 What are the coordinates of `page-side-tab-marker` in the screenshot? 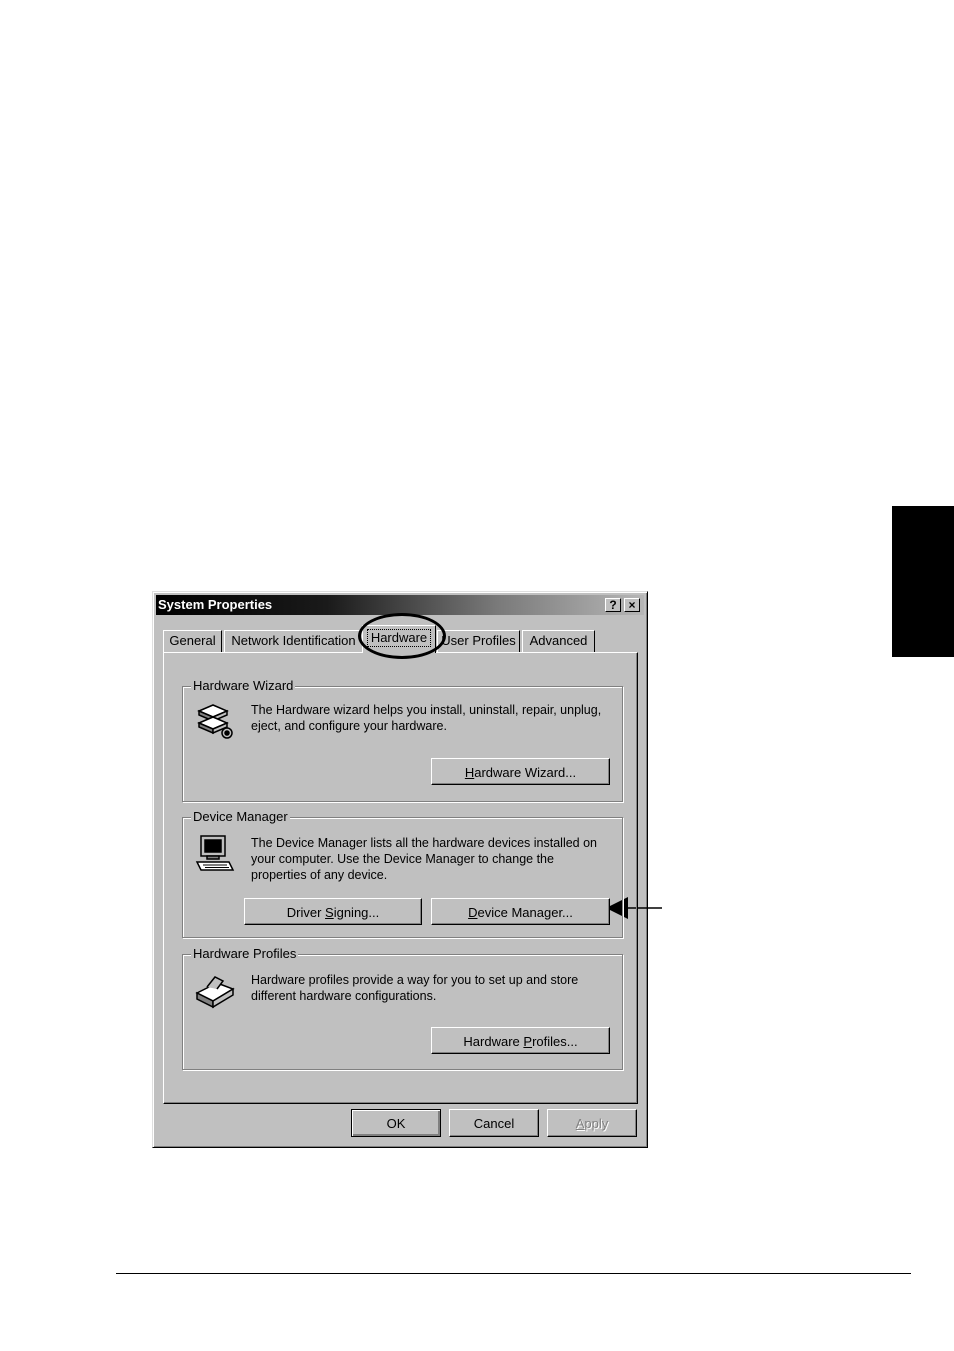 It's located at (923, 581).